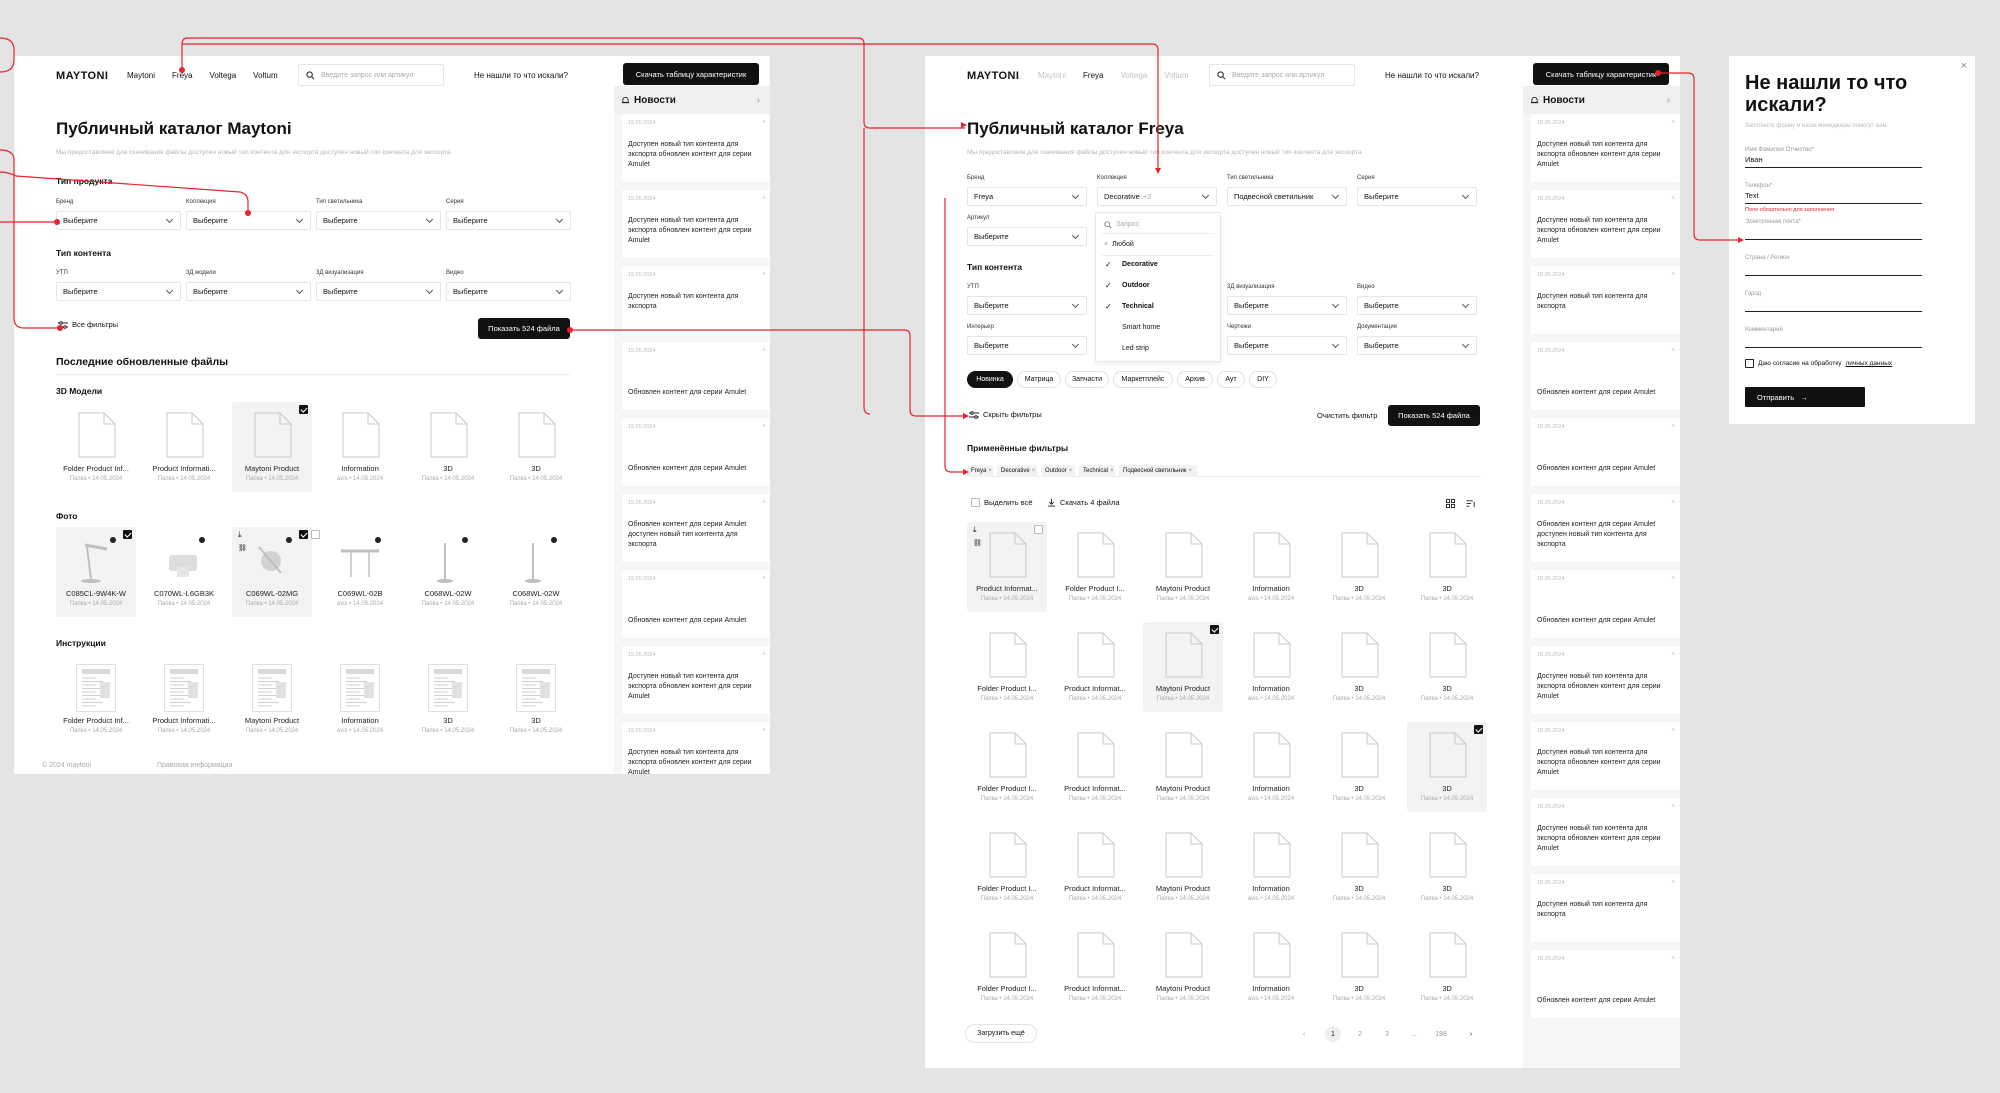 This screenshot has height=1093, width=2000. Describe the element at coordinates (124, 192) in the screenshot. I see `flow-line-collection-left` at that location.